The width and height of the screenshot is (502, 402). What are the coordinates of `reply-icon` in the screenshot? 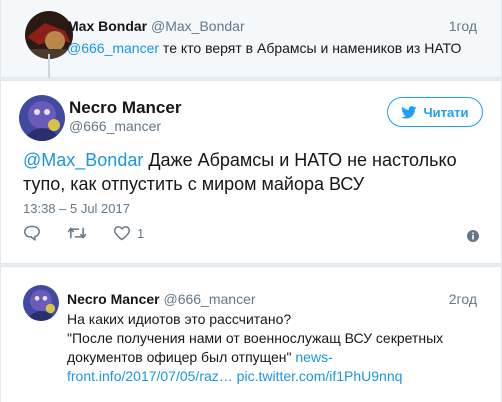 It's located at (32, 233).